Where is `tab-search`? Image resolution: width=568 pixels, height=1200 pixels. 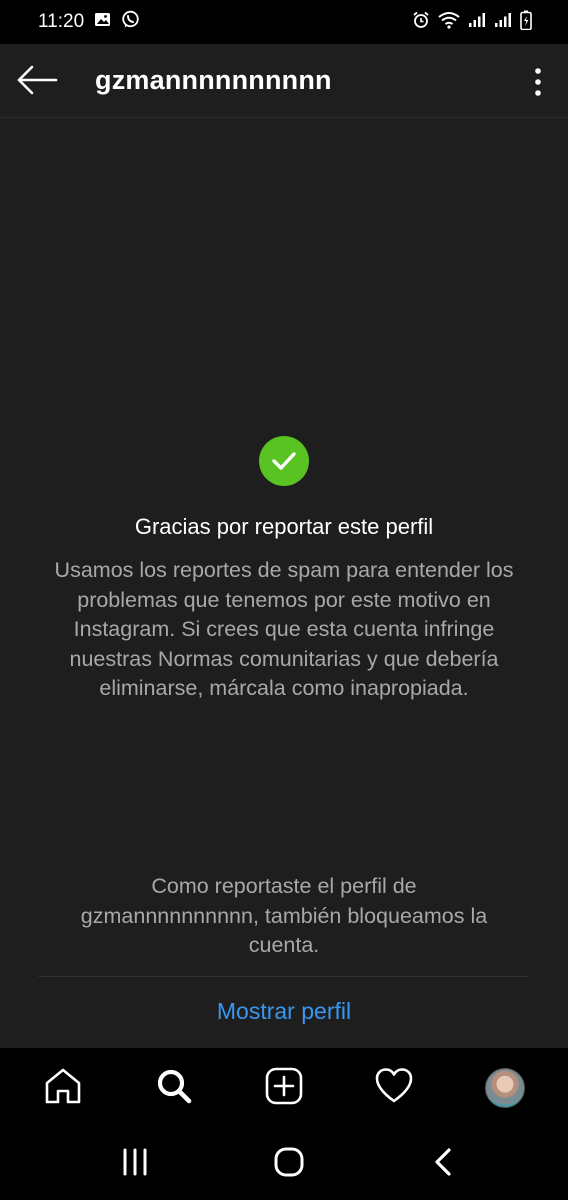
tab-search is located at coordinates (174, 1088).